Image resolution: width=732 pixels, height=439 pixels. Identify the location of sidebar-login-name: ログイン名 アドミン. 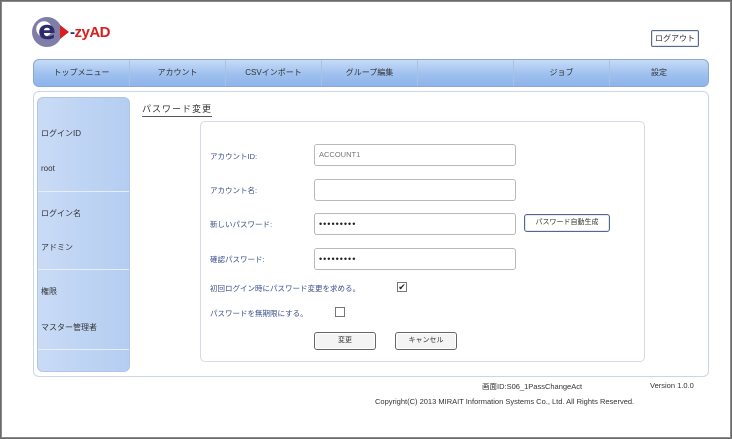
(83, 231).